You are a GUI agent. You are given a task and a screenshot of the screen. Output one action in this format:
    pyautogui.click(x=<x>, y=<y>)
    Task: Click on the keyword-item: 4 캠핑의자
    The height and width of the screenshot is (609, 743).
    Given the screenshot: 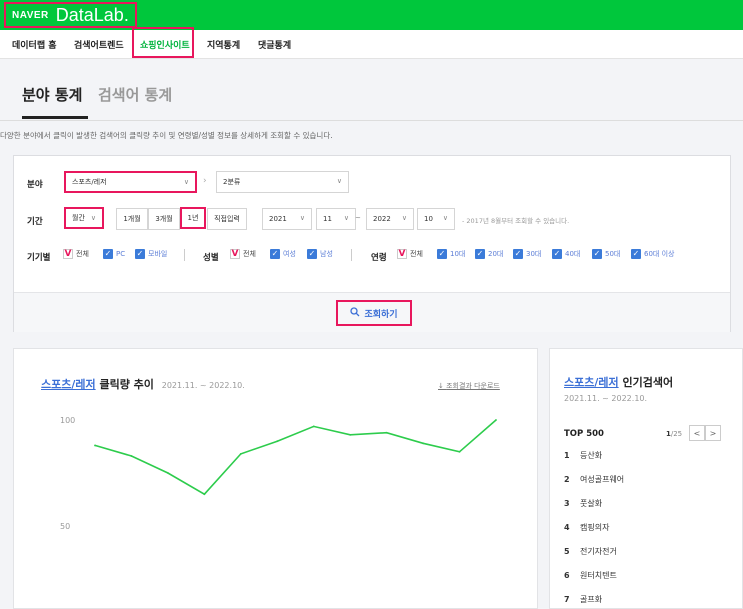 What is the action you would take?
    pyautogui.click(x=586, y=527)
    